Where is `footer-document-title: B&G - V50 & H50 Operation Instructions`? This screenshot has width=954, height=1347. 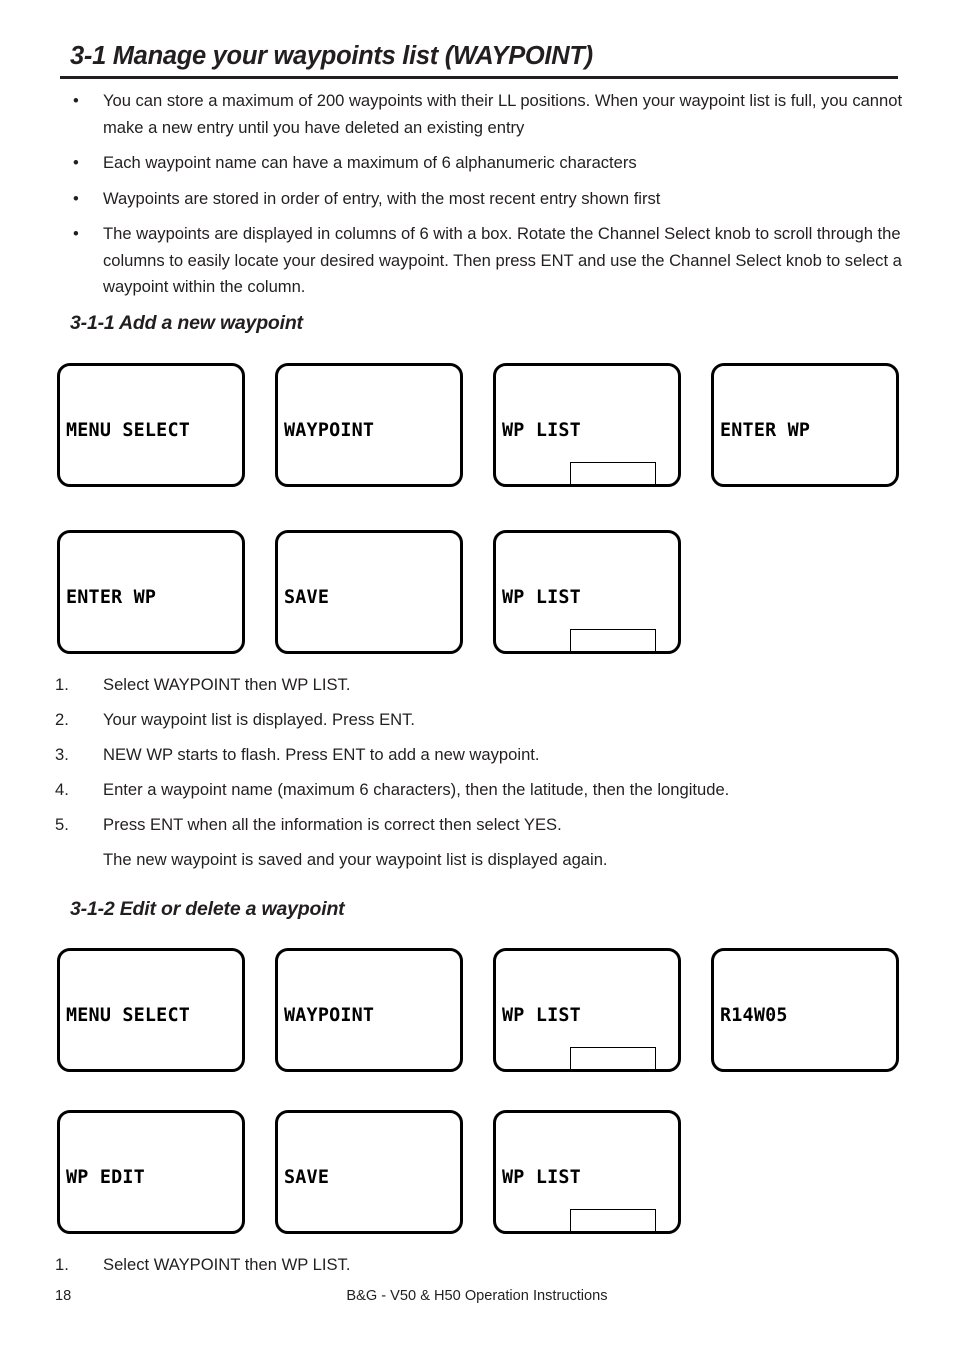
footer-document-title: B&G - V50 & H50 Operation Instructions is located at coordinates (477, 1296).